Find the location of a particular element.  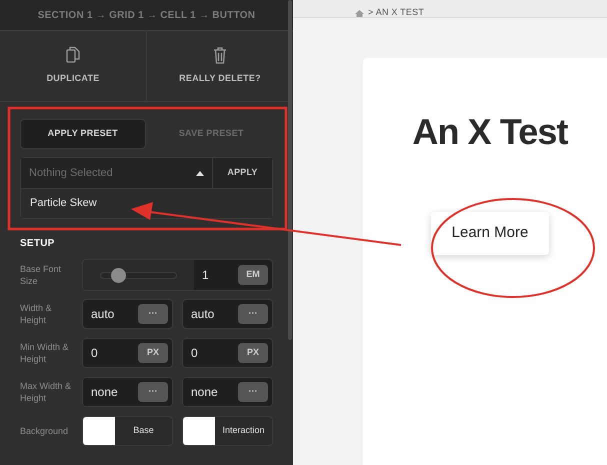

swatch-label: Interaction is located at coordinates (243, 431).